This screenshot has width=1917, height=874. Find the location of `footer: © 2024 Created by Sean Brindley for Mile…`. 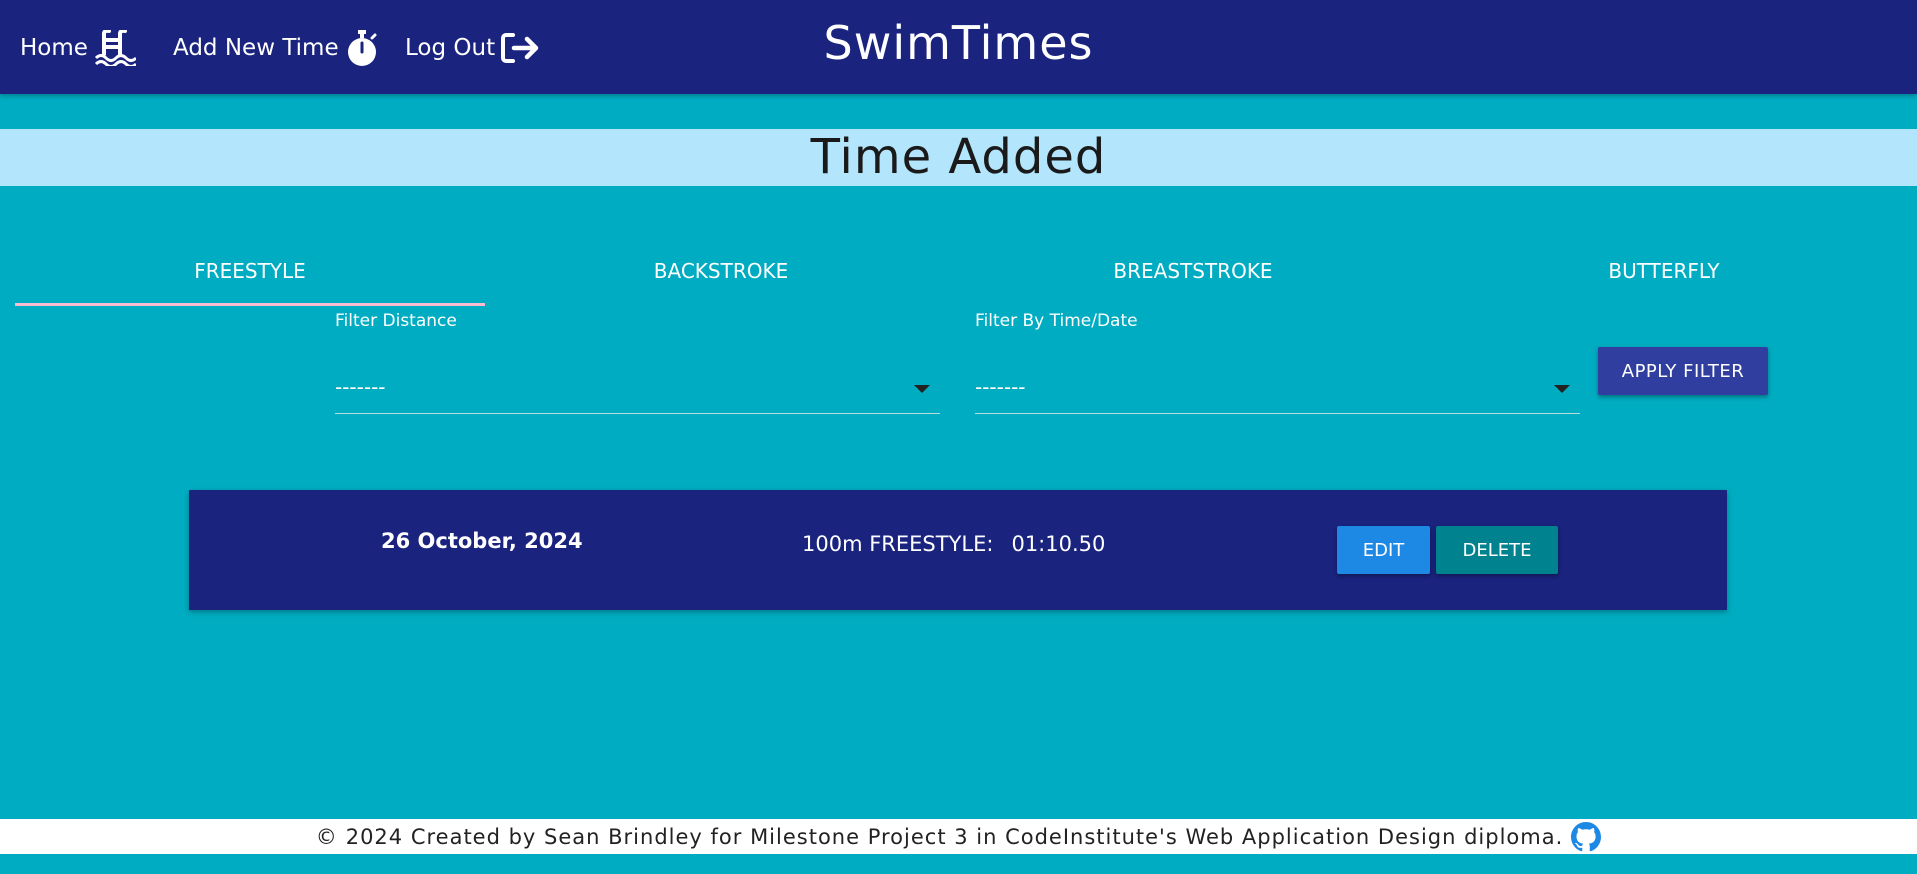

footer: © 2024 Created by Sean Brindley for Mile… is located at coordinates (958, 836).